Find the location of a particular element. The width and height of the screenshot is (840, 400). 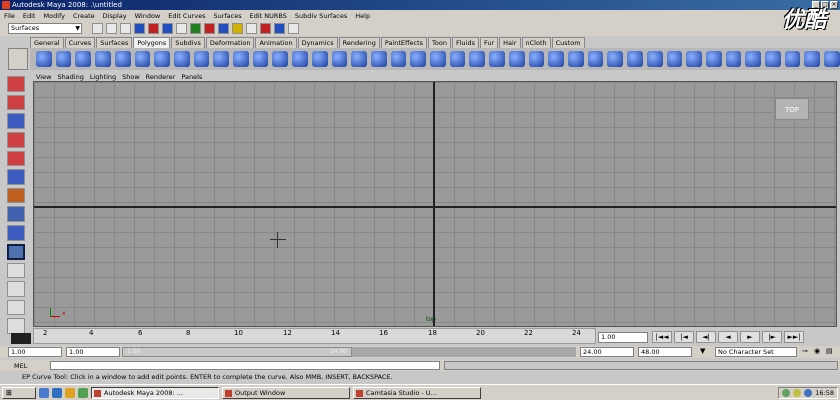

panel-menu-view: View is located at coordinates (43, 77).